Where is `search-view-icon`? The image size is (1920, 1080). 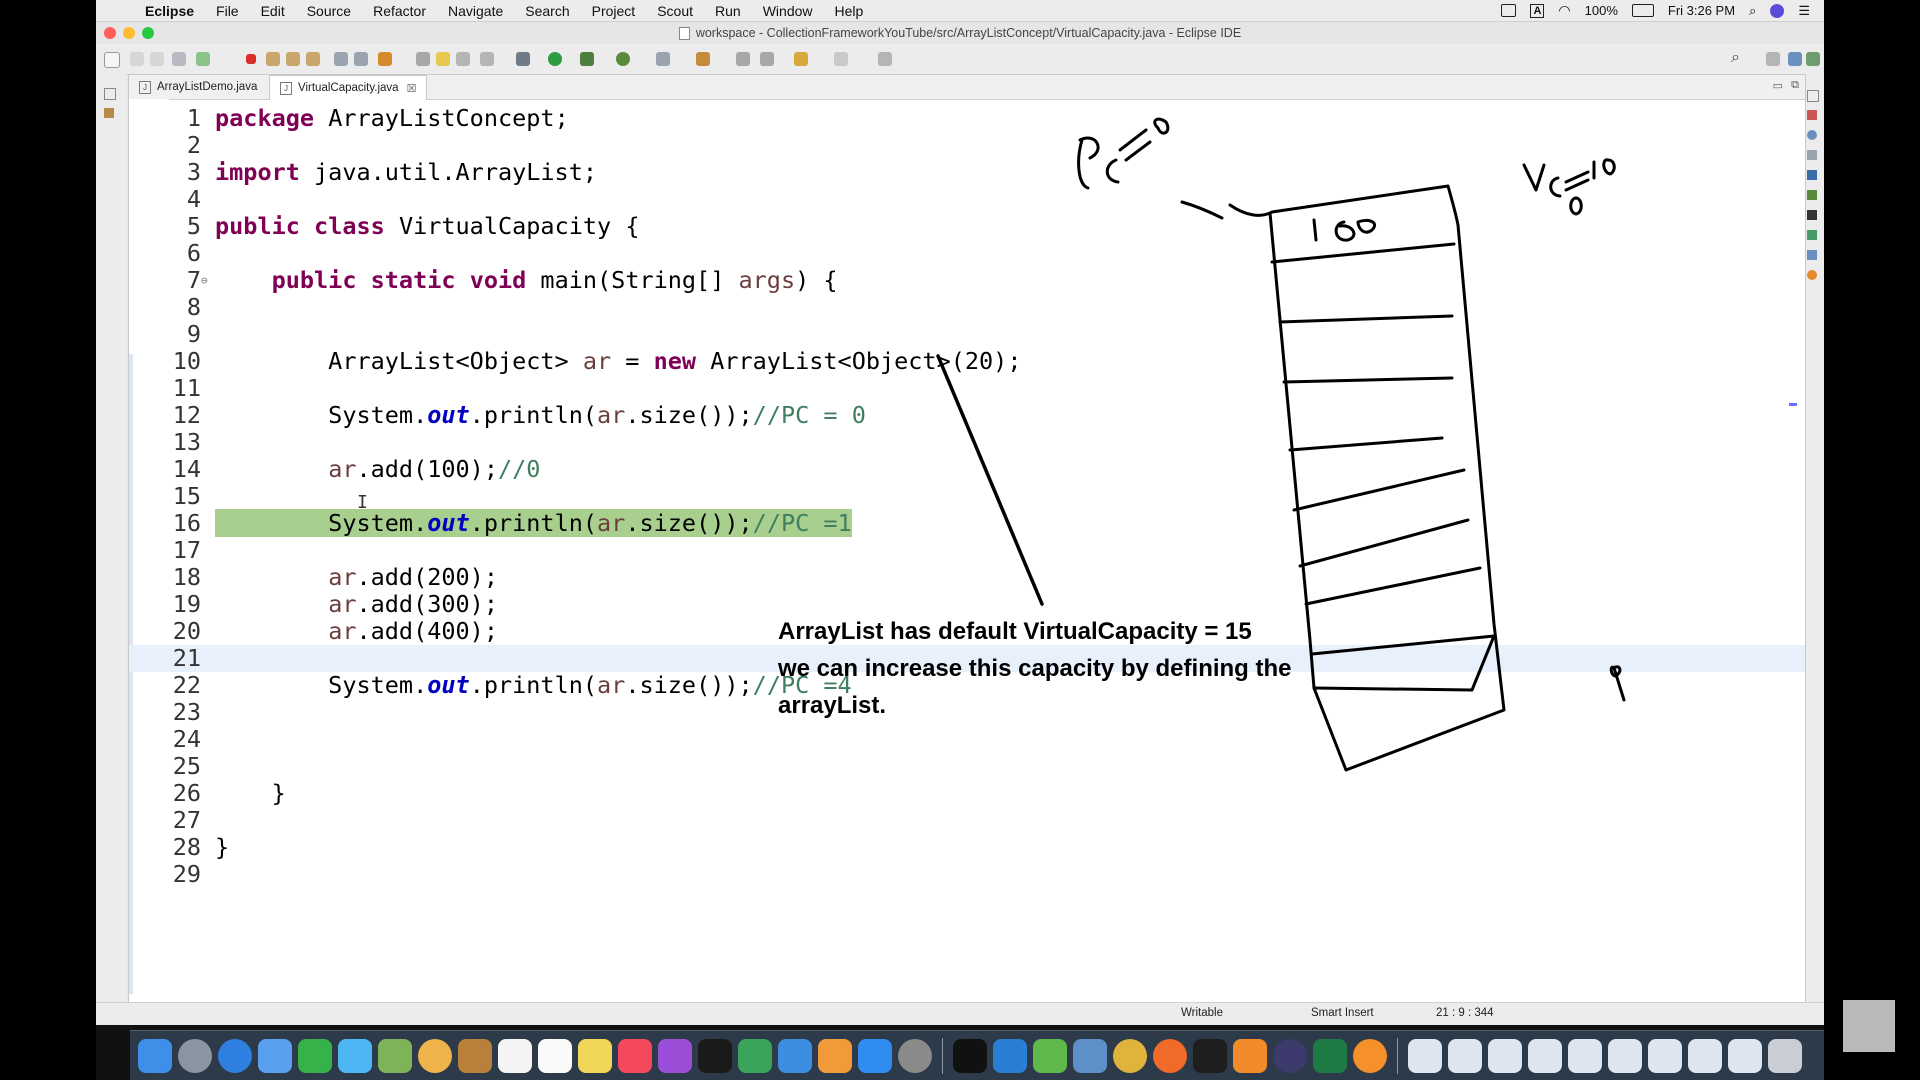 search-view-icon is located at coordinates (1812, 255).